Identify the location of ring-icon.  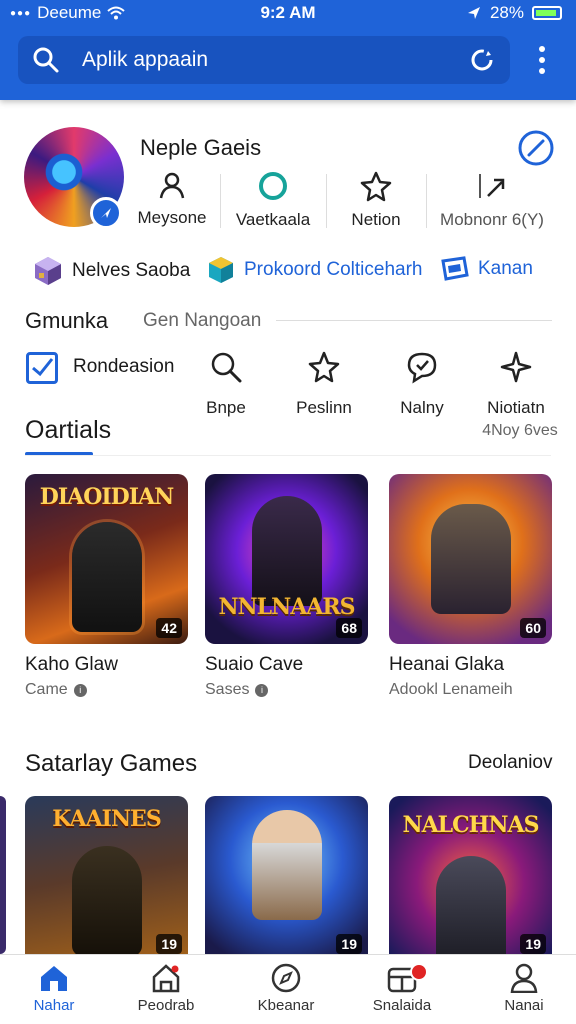
(273, 186).